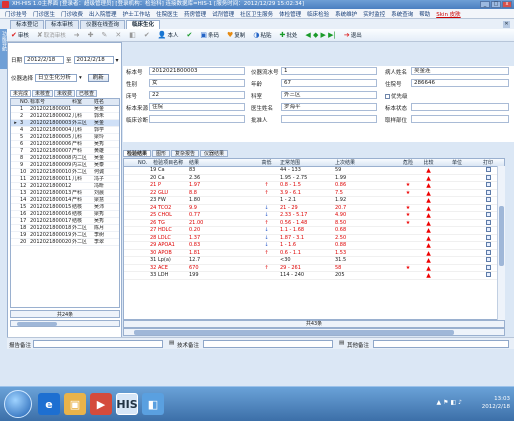 The width and height of the screenshot is (514, 421). Describe the element at coordinates (485, 4) in the screenshot. I see `minimize-button: _` at that location.